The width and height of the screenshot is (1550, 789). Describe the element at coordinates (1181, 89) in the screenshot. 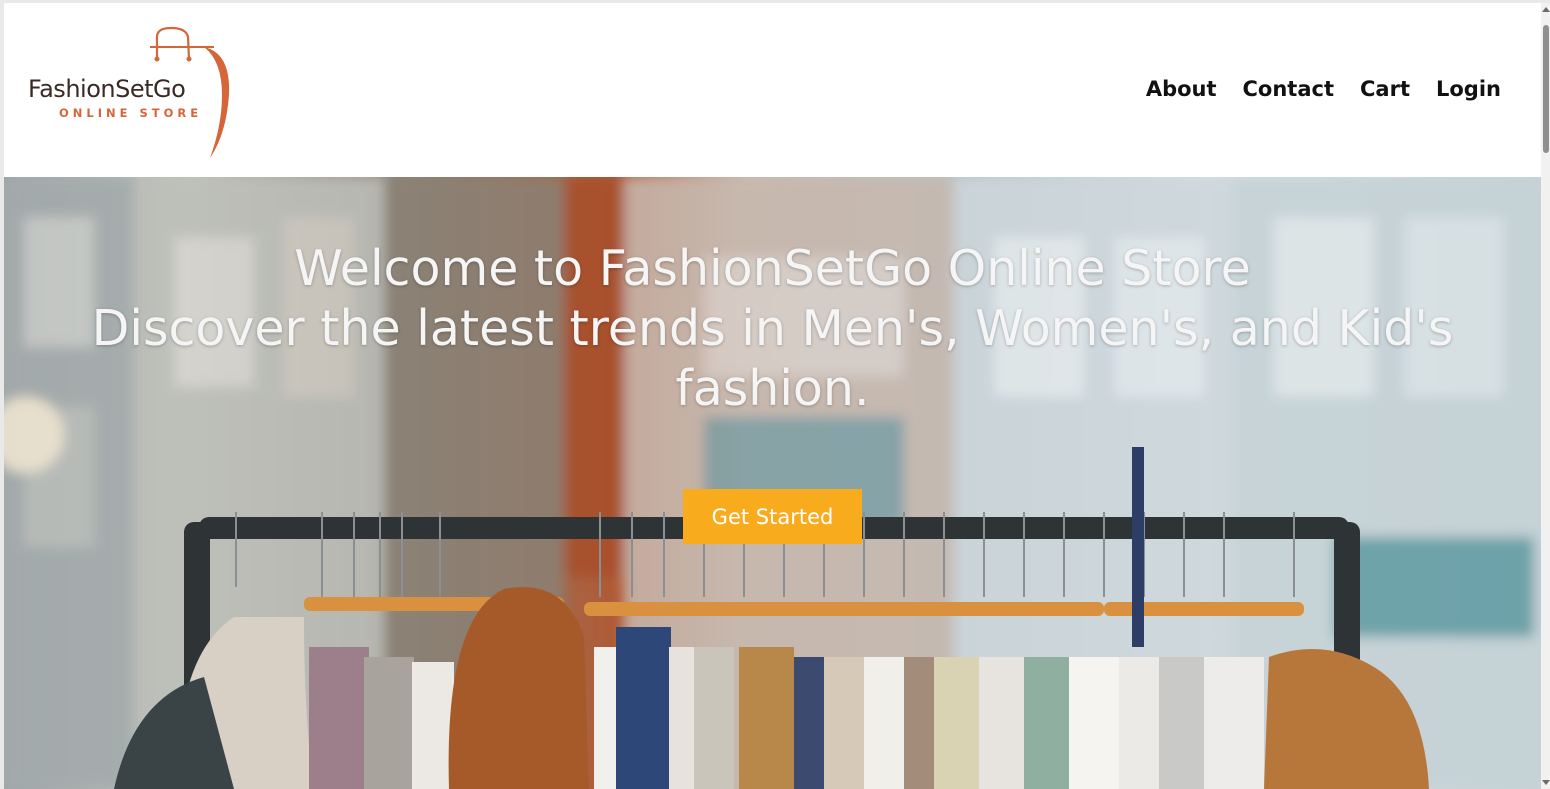

I see `nav-about-link: About` at that location.